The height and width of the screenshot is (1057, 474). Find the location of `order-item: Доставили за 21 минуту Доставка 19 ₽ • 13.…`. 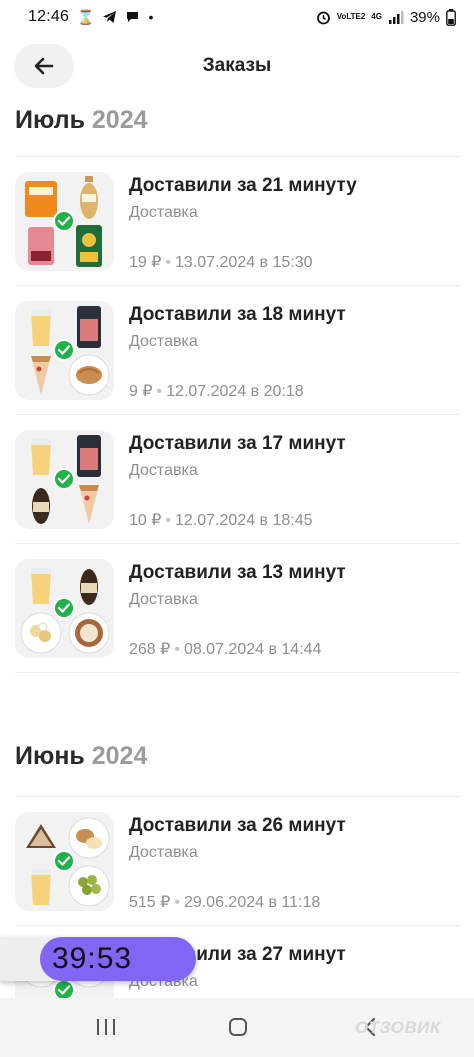

order-item: Доставили за 21 минуту Доставка 19 ₽ • 13.… is located at coordinates (237, 221).